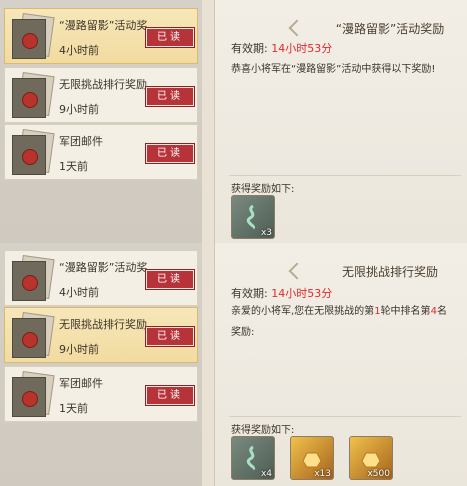 This screenshot has height=486, width=467. I want to click on reward-count: x500, so click(378, 474).